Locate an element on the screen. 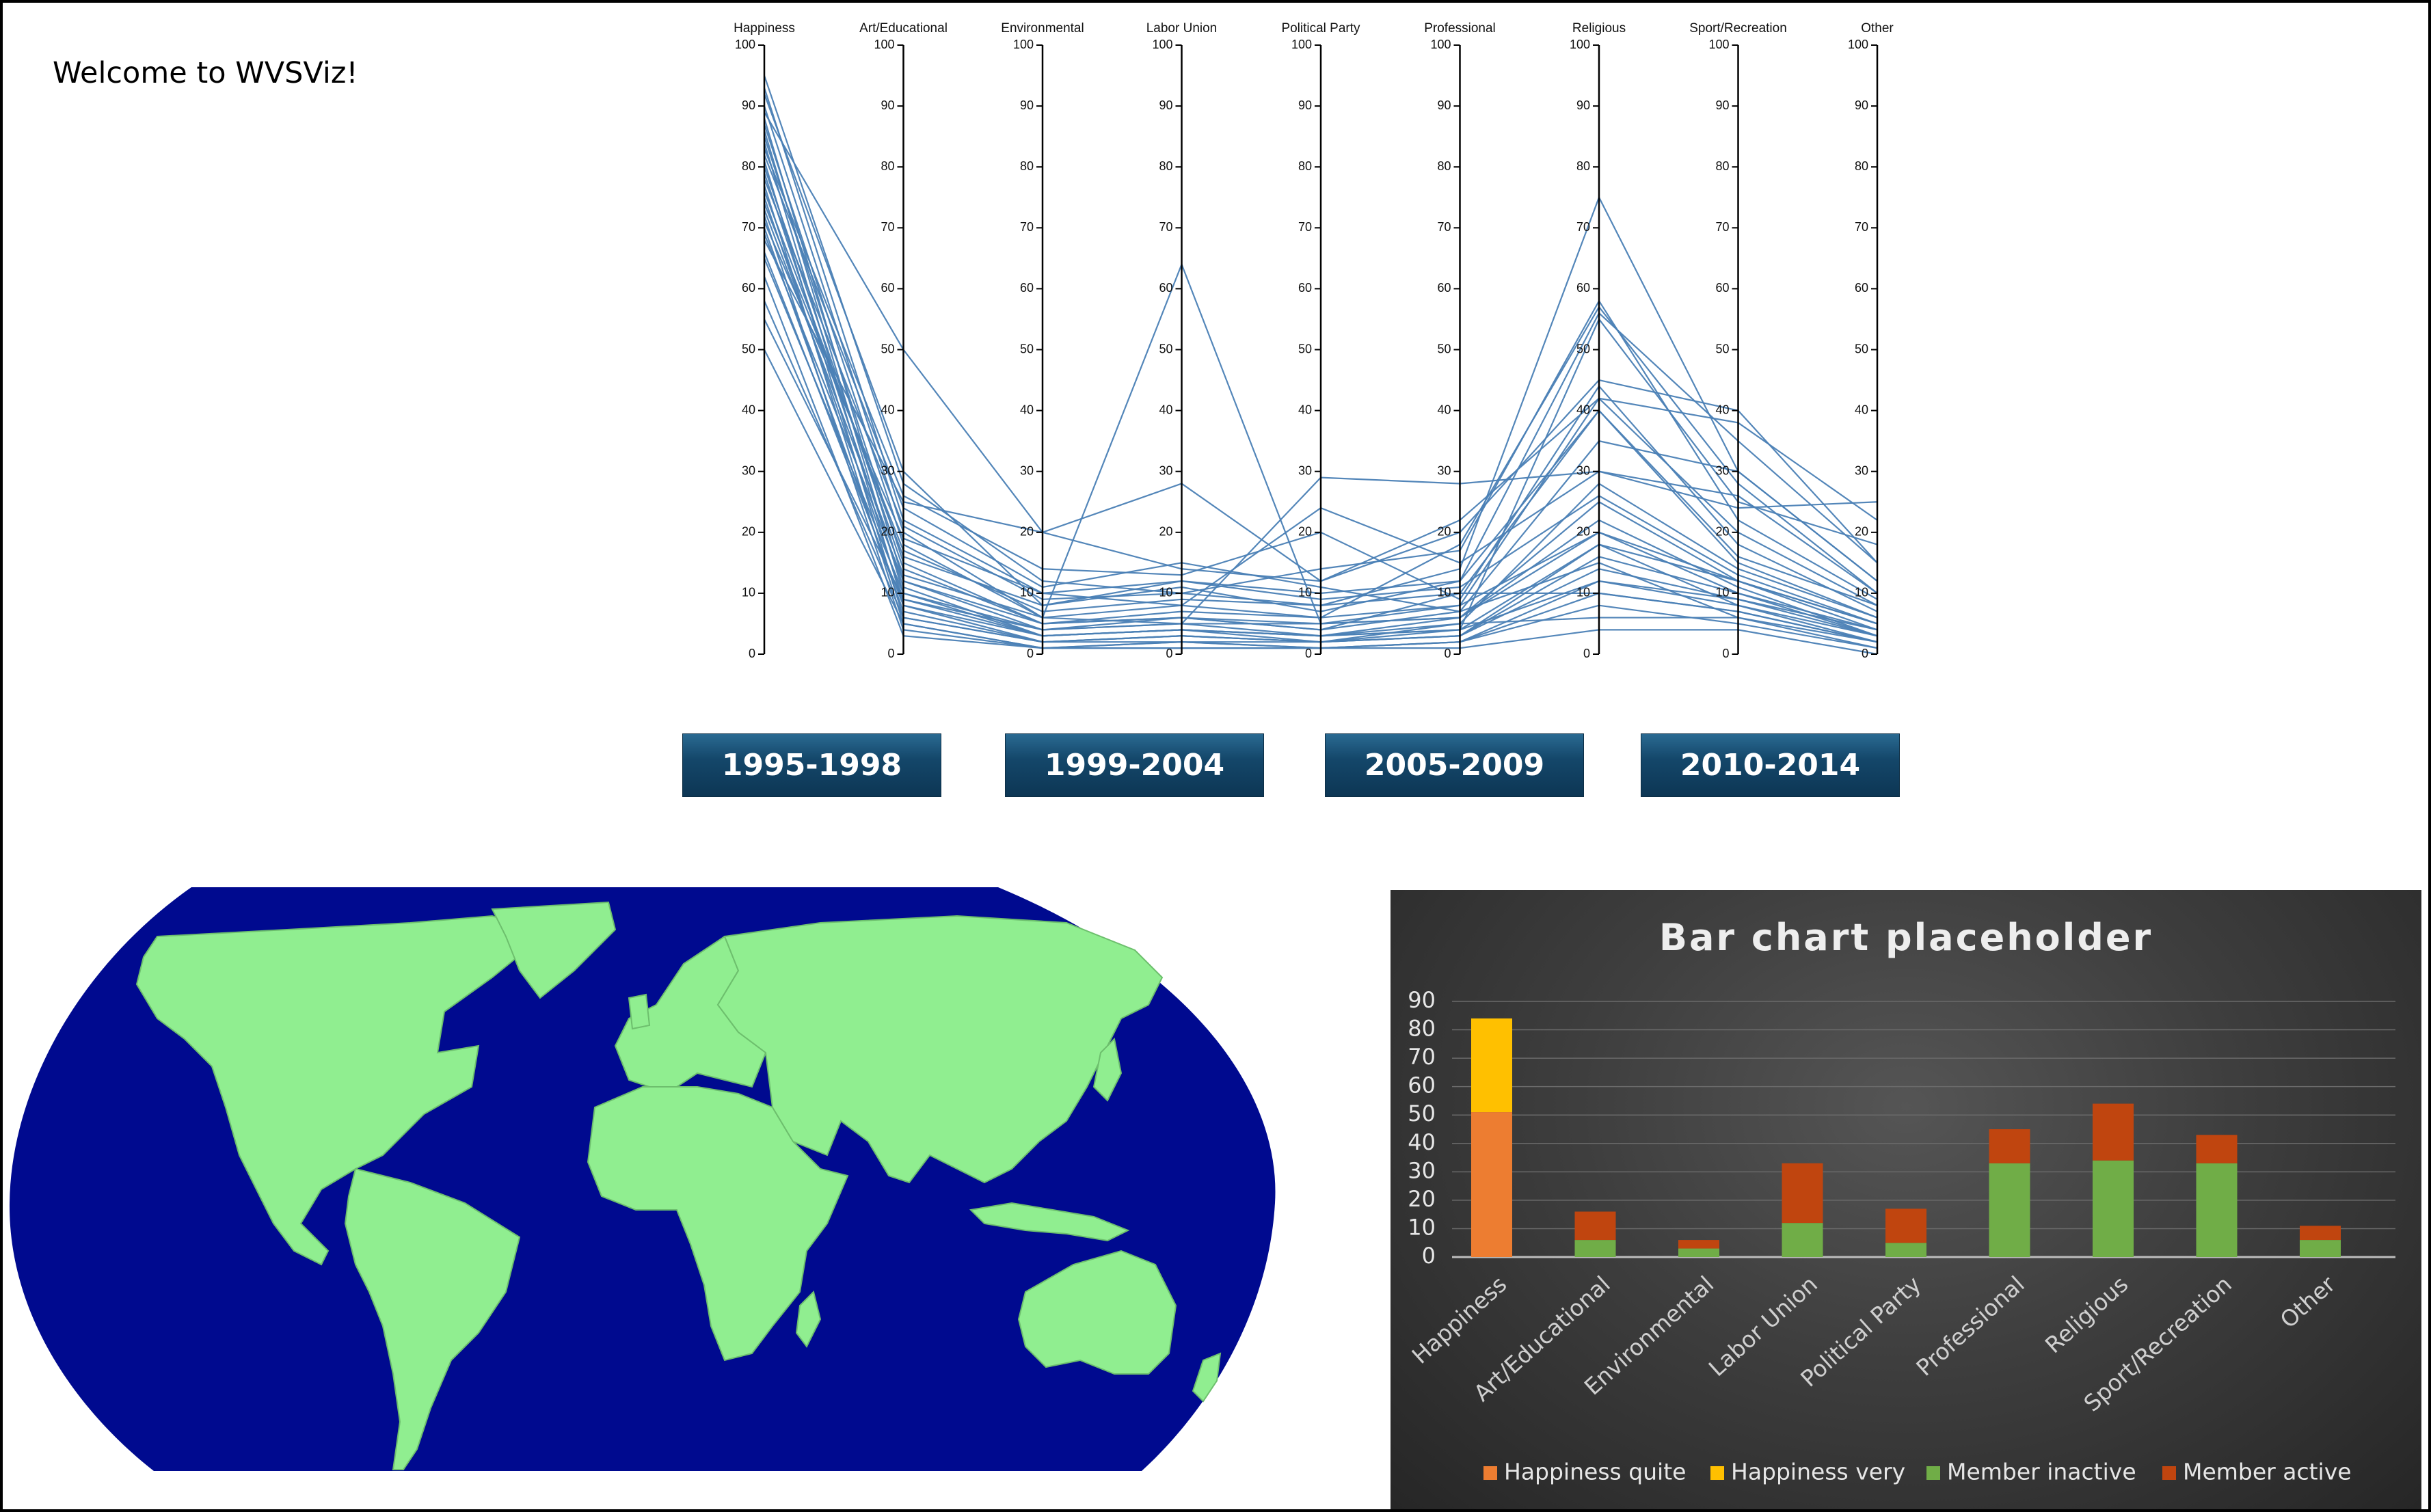 This screenshot has width=2431, height=1512. bar-ytick-label: 10 is located at coordinates (1422, 1227).